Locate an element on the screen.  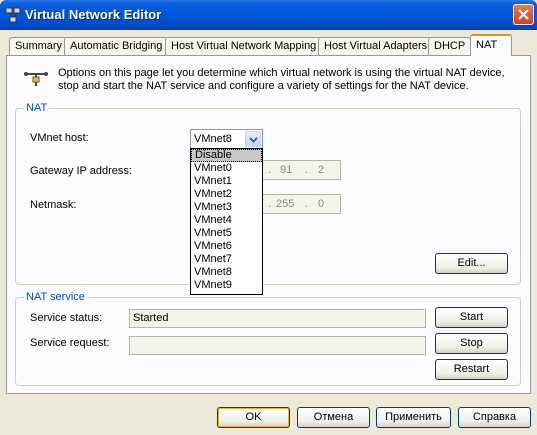
ok-button: OK is located at coordinates (253, 417).